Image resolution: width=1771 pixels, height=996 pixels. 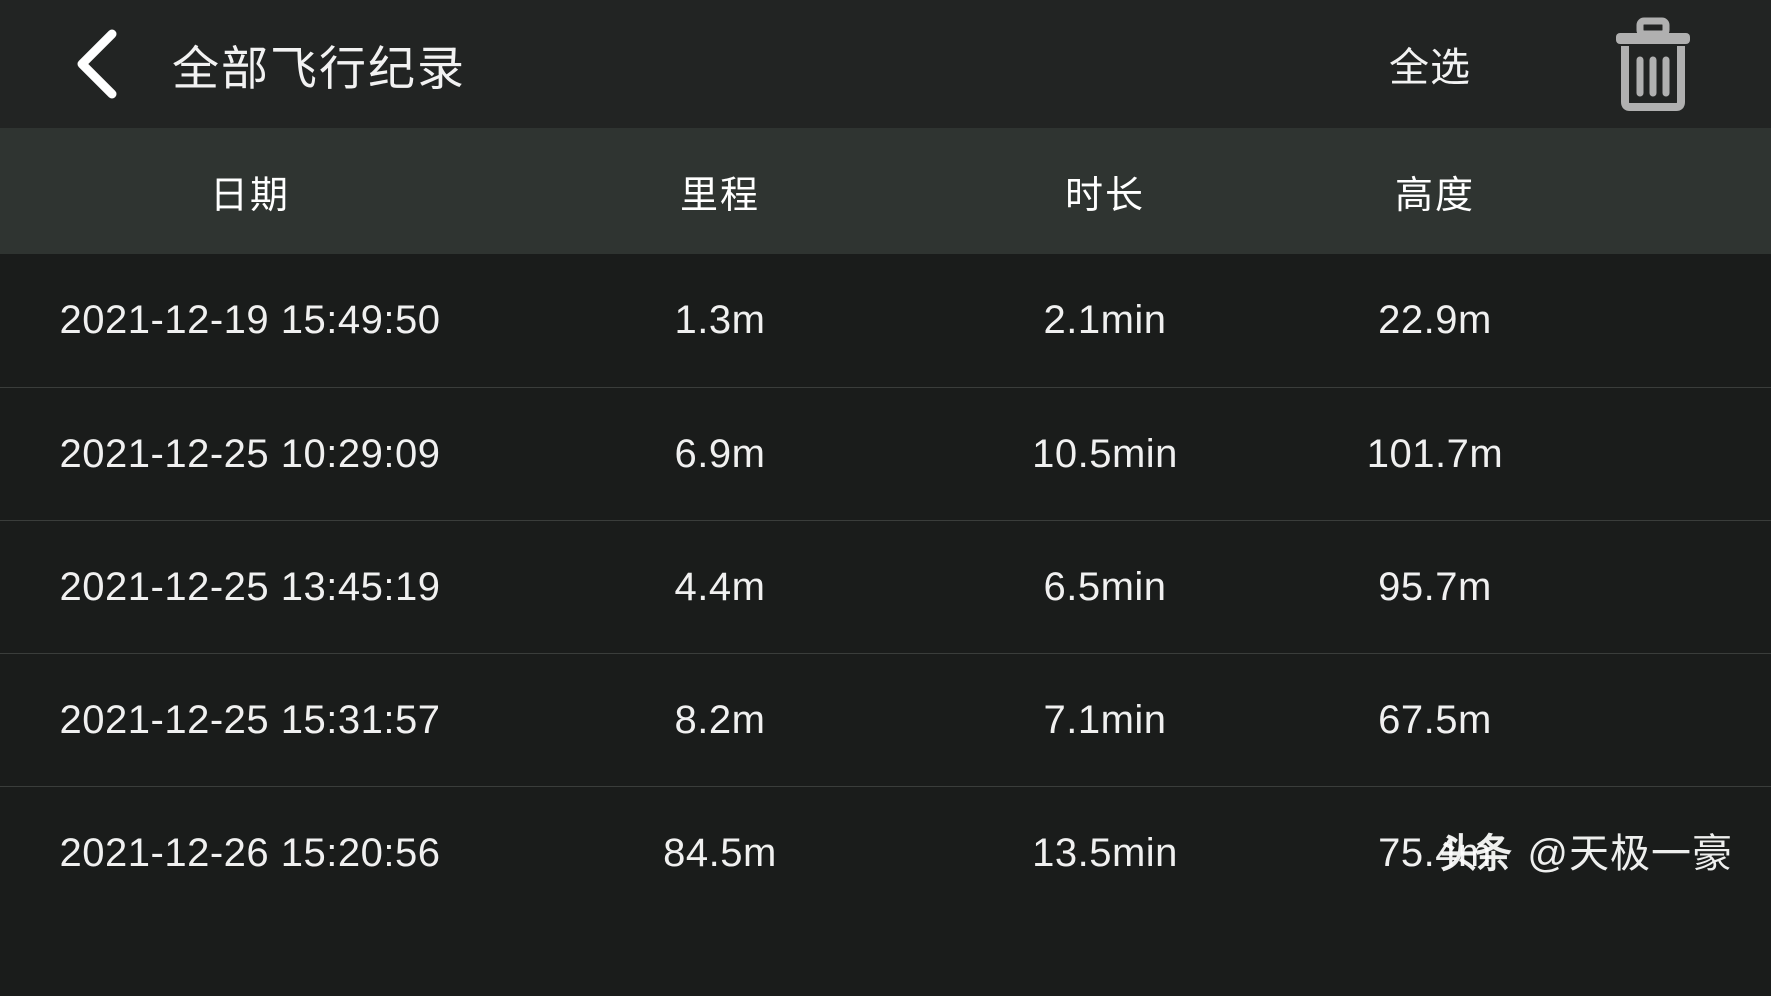 I want to click on navigation-bar: 全部飞行纪录 全选, so click(x=885, y=64).